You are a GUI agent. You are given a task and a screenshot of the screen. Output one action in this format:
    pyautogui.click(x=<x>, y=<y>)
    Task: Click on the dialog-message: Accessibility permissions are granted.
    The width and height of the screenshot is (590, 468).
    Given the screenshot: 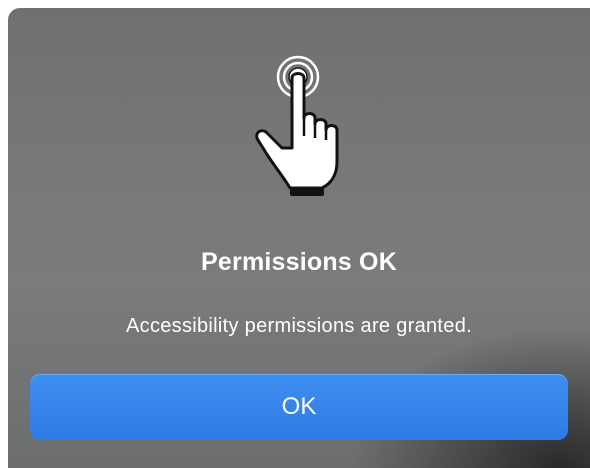 What is the action you would take?
    pyautogui.click(x=299, y=326)
    